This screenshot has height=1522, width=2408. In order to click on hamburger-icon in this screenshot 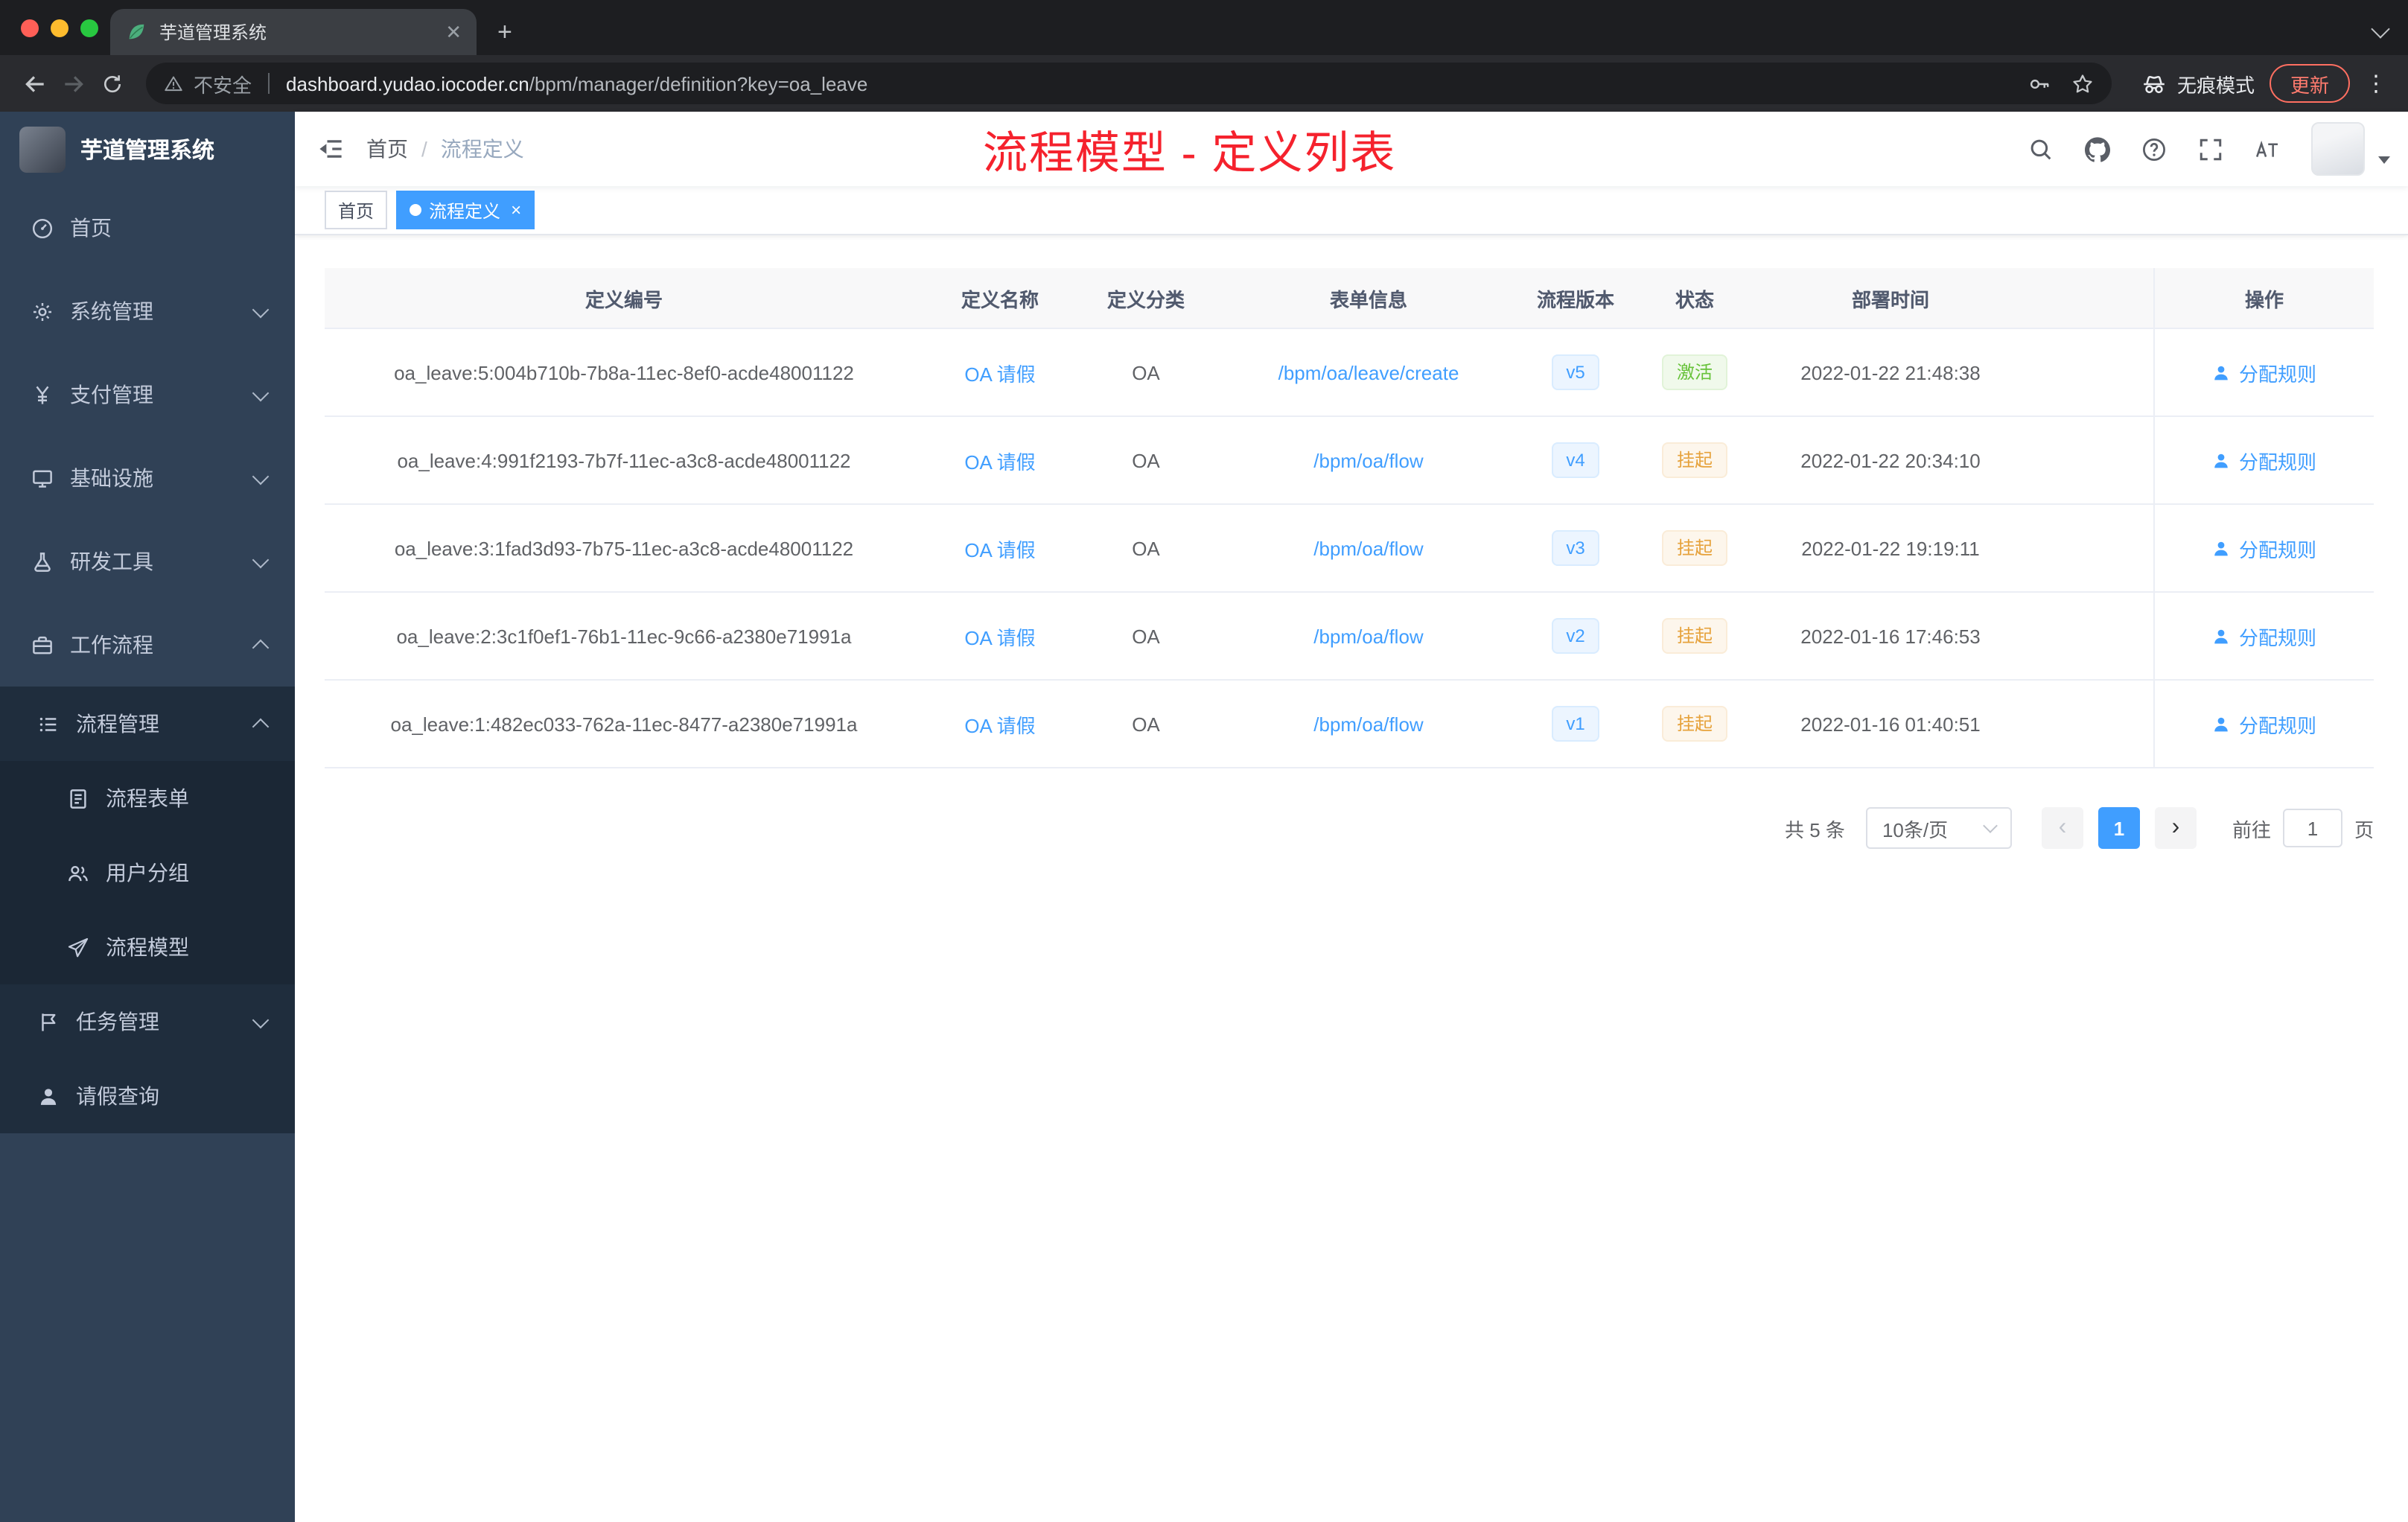, I will do `click(330, 149)`.